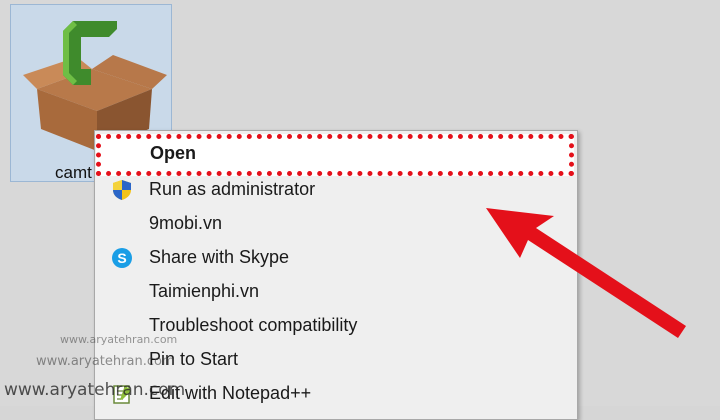 This screenshot has width=720, height=420. What do you see at coordinates (232, 188) in the screenshot?
I see `menu-item-label: Run as administrator` at bounding box center [232, 188].